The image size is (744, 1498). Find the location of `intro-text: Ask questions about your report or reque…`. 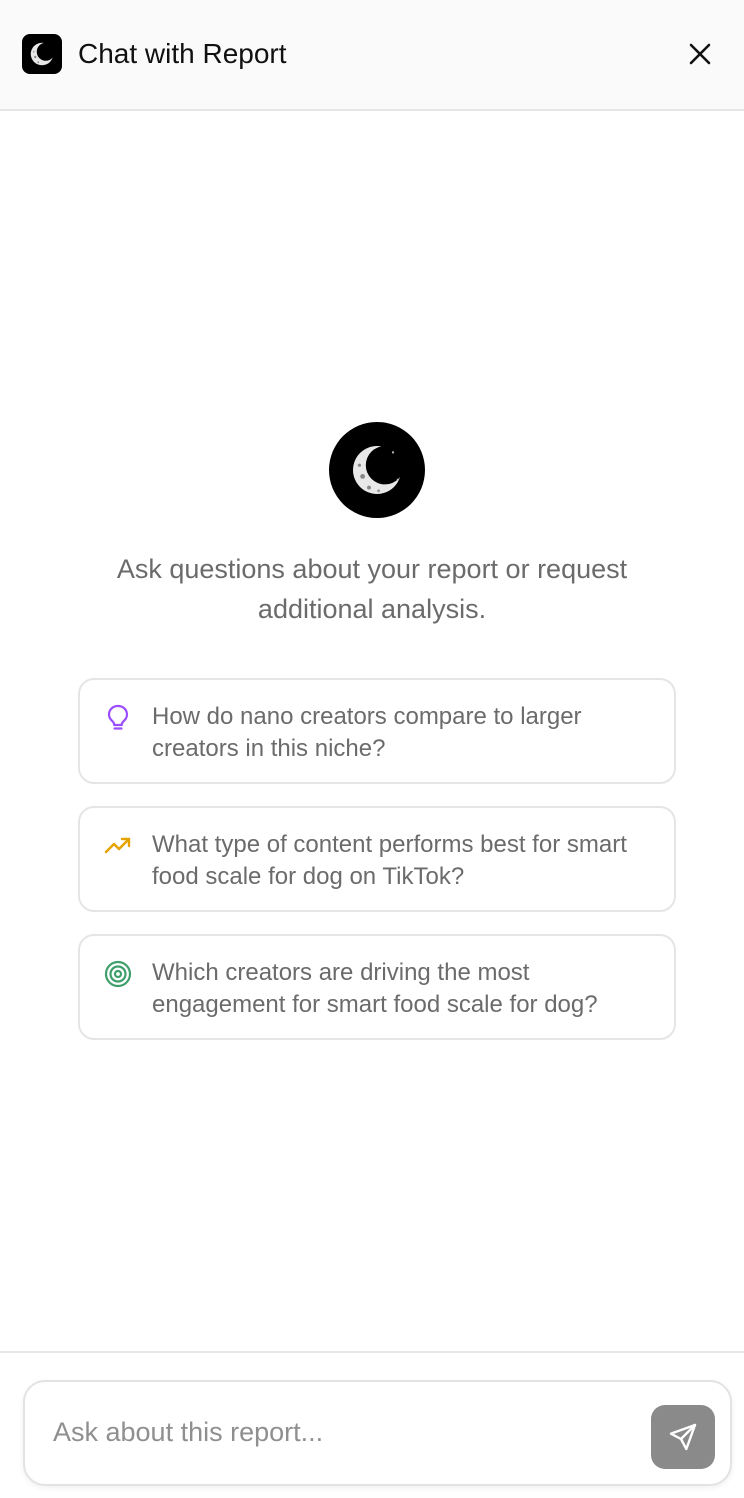

intro-text: Ask questions about your report or reque… is located at coordinates (372, 589).